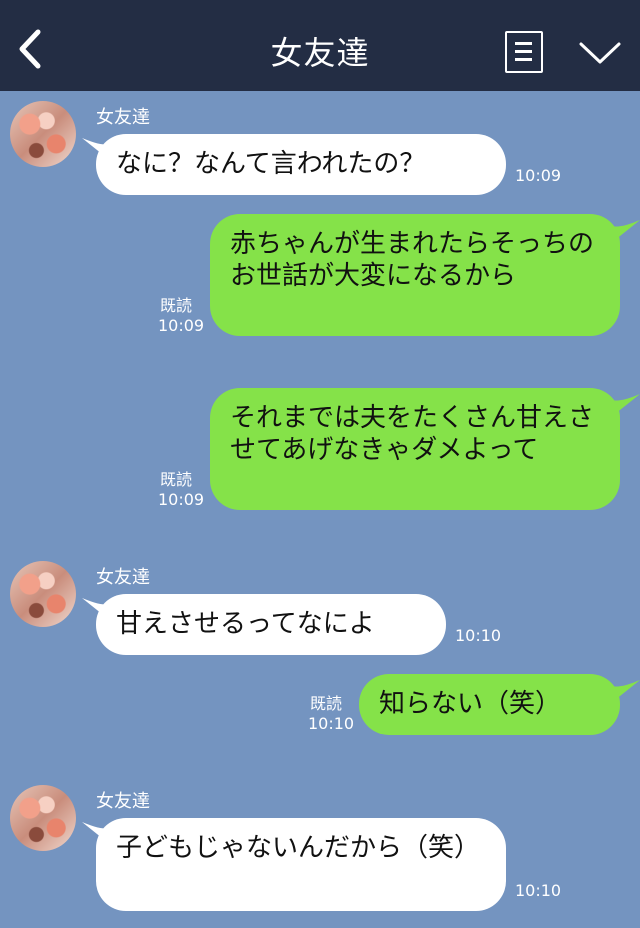  I want to click on list-icon, so click(524, 52).